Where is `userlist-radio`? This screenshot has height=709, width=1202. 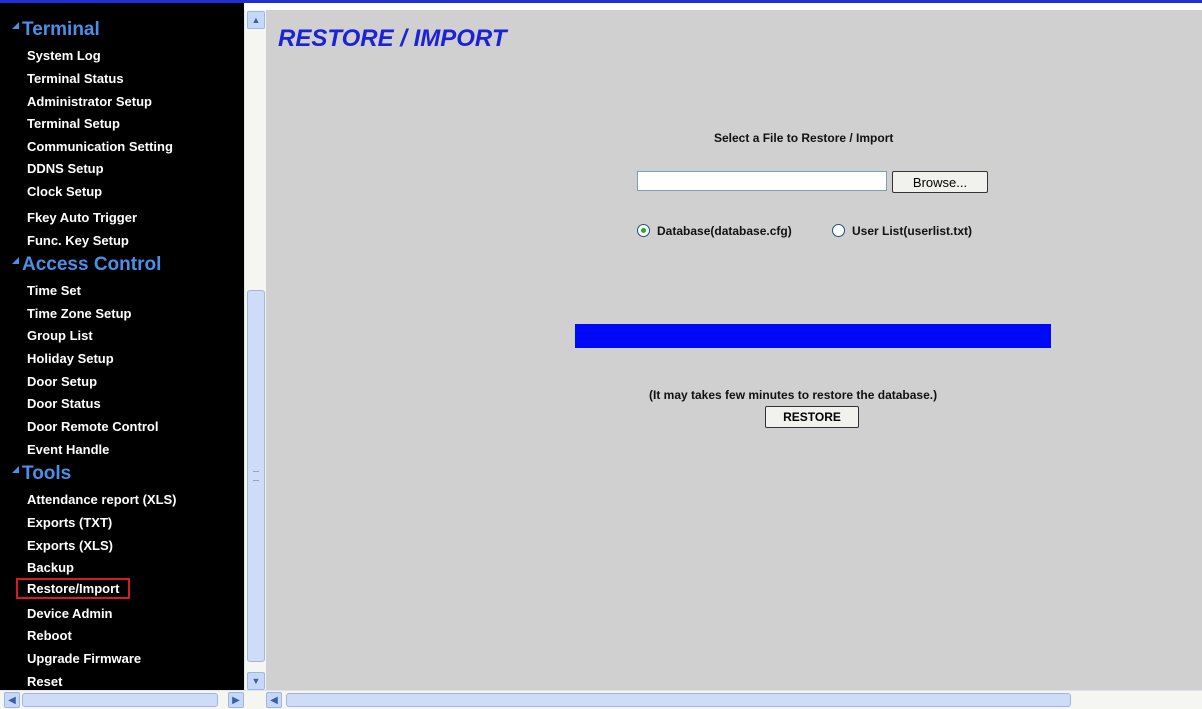
userlist-radio is located at coordinates (838, 230).